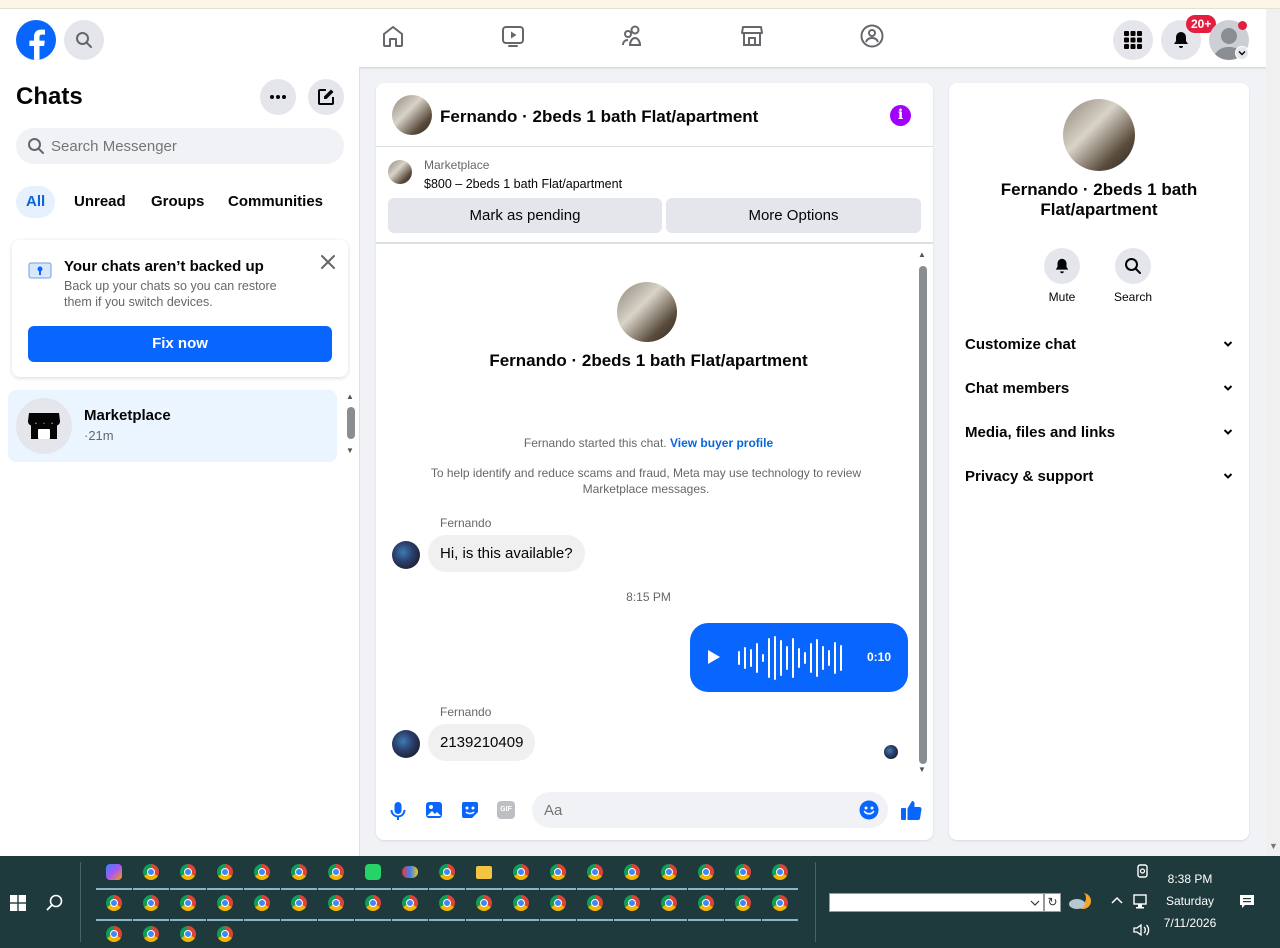 The image size is (1280, 948). What do you see at coordinates (434, 810) in the screenshot?
I see `photo-icon` at bounding box center [434, 810].